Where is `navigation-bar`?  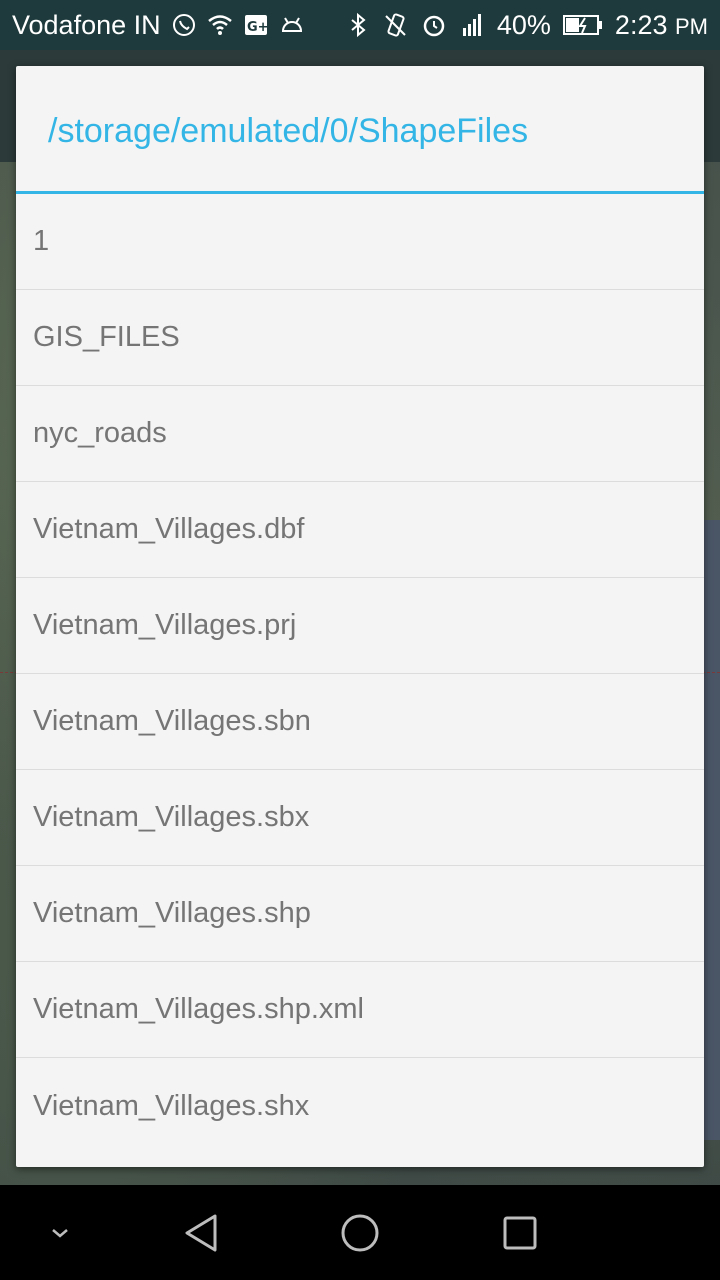
navigation-bar is located at coordinates (360, 1232).